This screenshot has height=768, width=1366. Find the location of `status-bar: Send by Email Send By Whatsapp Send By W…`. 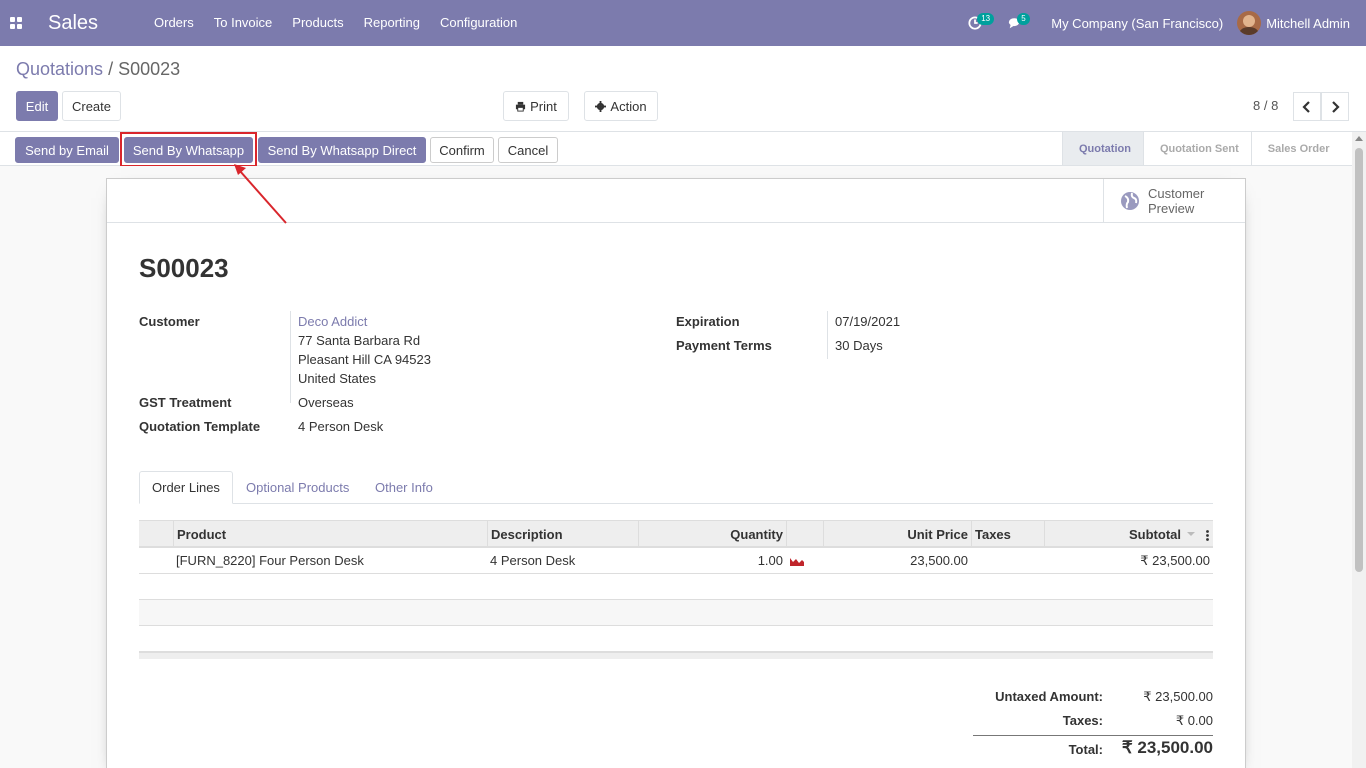

status-bar: Send by Email Send By Whatsapp Send By W… is located at coordinates (683, 148).